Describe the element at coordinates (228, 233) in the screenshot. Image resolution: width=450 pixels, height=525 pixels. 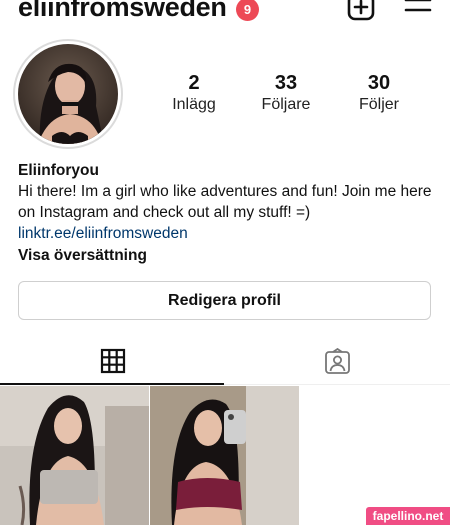
I see `bio-link: linktr.ee/eliinfromsweden` at that location.